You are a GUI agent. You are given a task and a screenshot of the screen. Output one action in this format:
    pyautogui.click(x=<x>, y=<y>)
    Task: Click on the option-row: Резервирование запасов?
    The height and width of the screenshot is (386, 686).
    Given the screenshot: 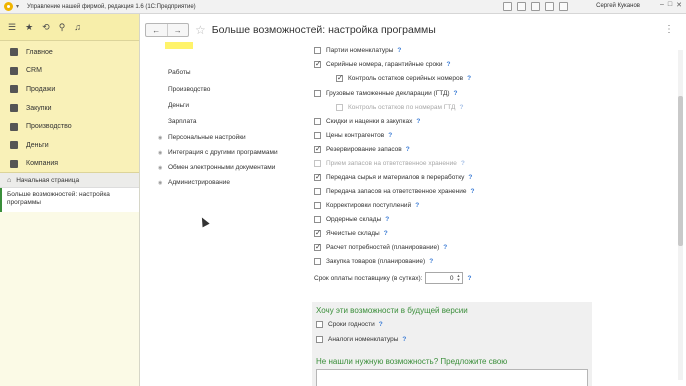 What is the action you would take?
    pyautogui.click(x=362, y=148)
    